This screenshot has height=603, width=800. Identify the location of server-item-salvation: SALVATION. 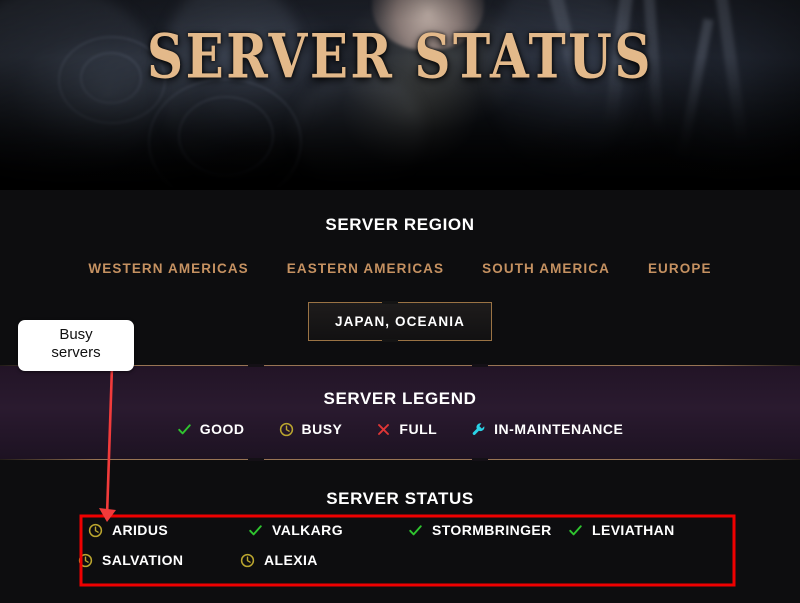
(163, 560).